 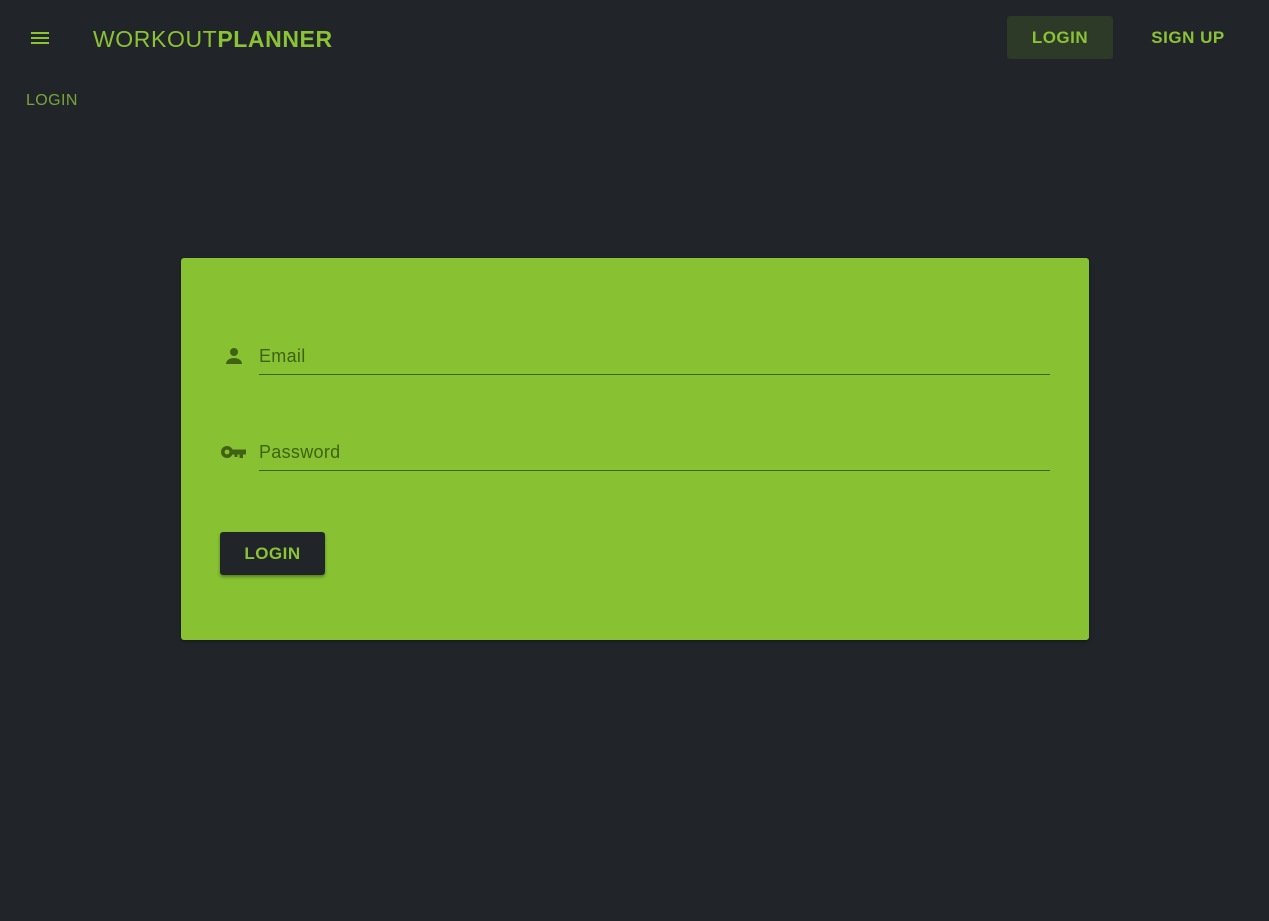 I want to click on brand-logo: WORKOUTPLANNER, so click(x=213, y=39).